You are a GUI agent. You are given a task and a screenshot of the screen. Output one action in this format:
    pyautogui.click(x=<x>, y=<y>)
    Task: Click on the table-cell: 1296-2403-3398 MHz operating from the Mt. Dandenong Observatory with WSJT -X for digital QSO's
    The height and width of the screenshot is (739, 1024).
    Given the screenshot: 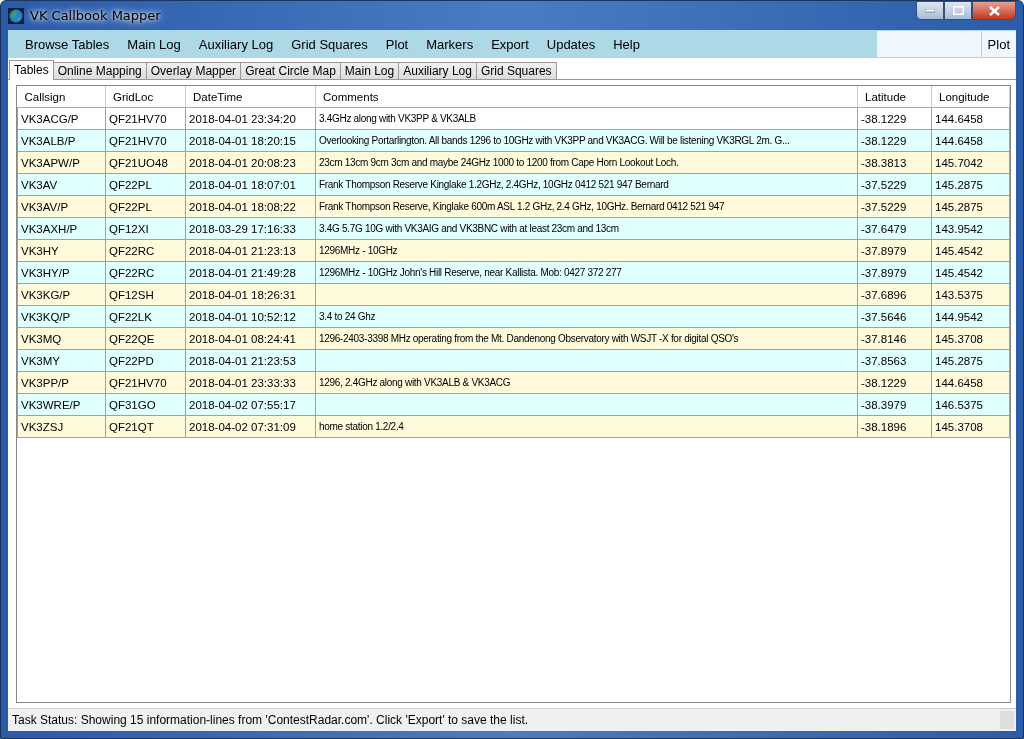 What is the action you would take?
    pyautogui.click(x=586, y=338)
    